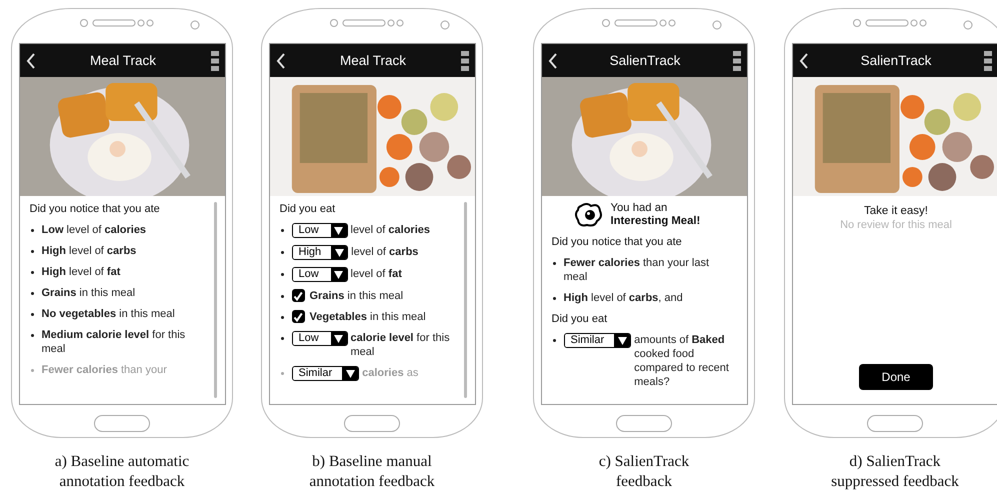  I want to click on feedback-text: Fewer calories than your last meal, so click(637, 270).